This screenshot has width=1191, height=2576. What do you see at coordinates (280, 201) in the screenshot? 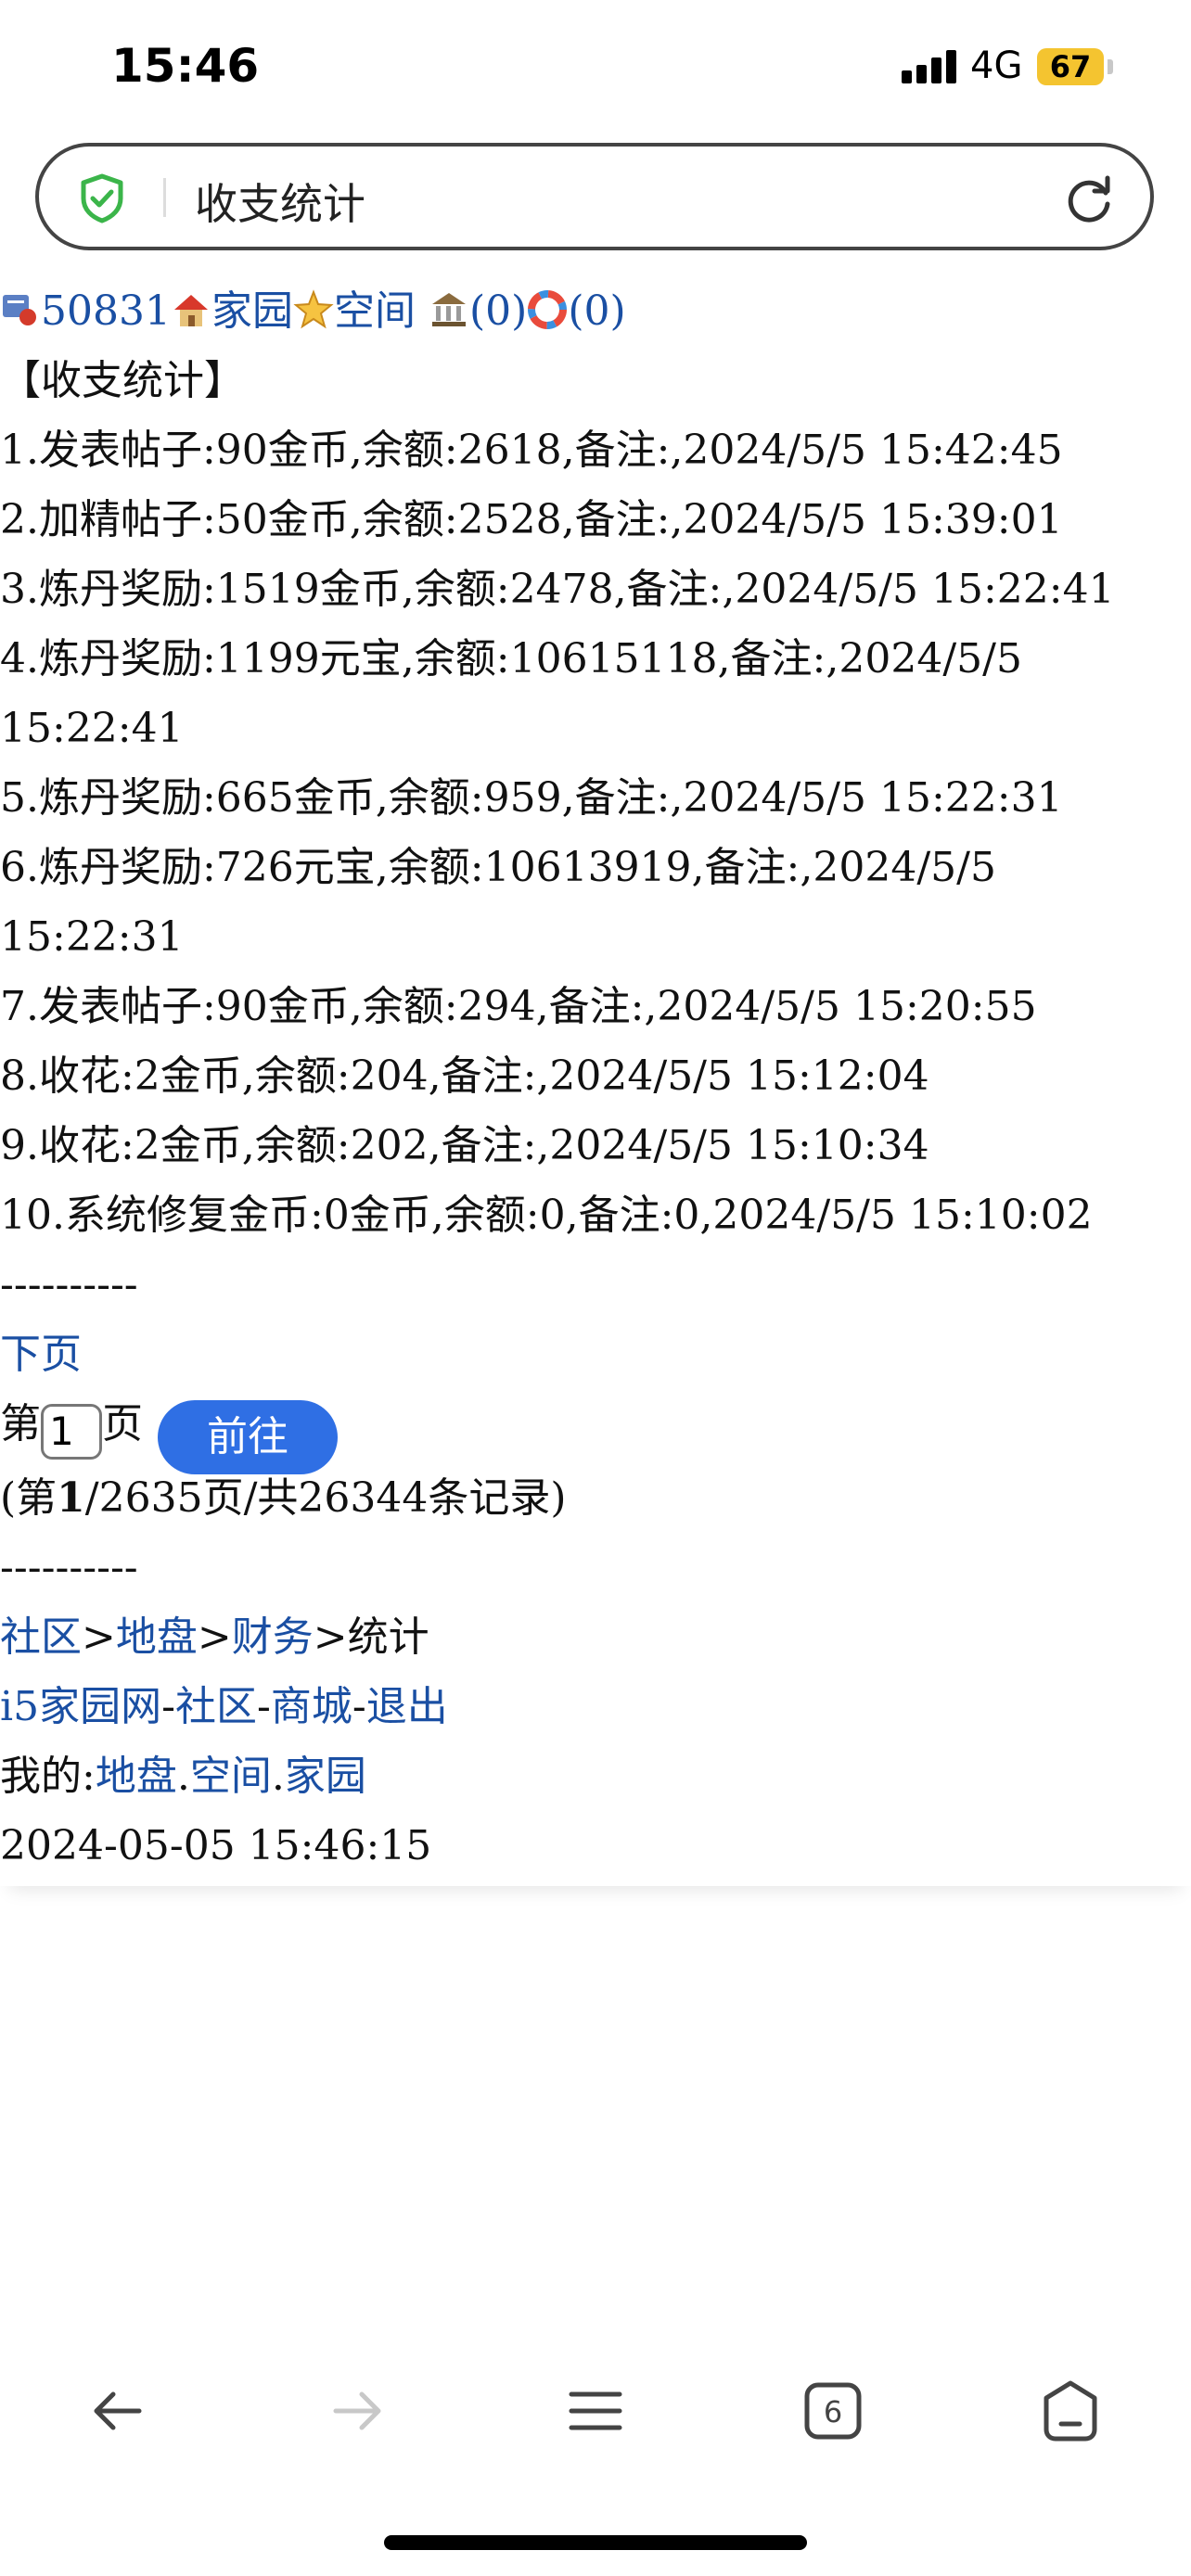
I see `address-title: 收支统计` at bounding box center [280, 201].